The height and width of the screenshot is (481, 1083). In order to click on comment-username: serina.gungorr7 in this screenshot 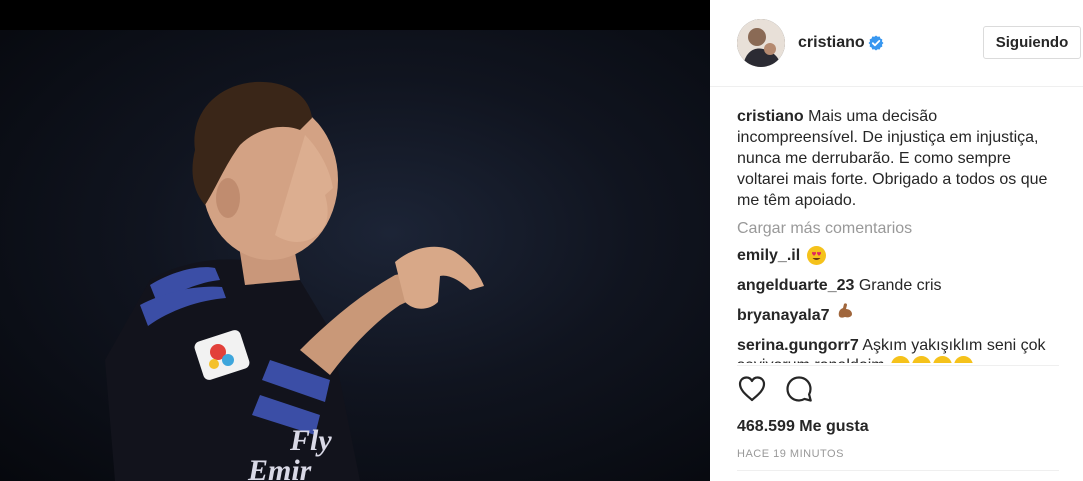, I will do `click(798, 345)`.